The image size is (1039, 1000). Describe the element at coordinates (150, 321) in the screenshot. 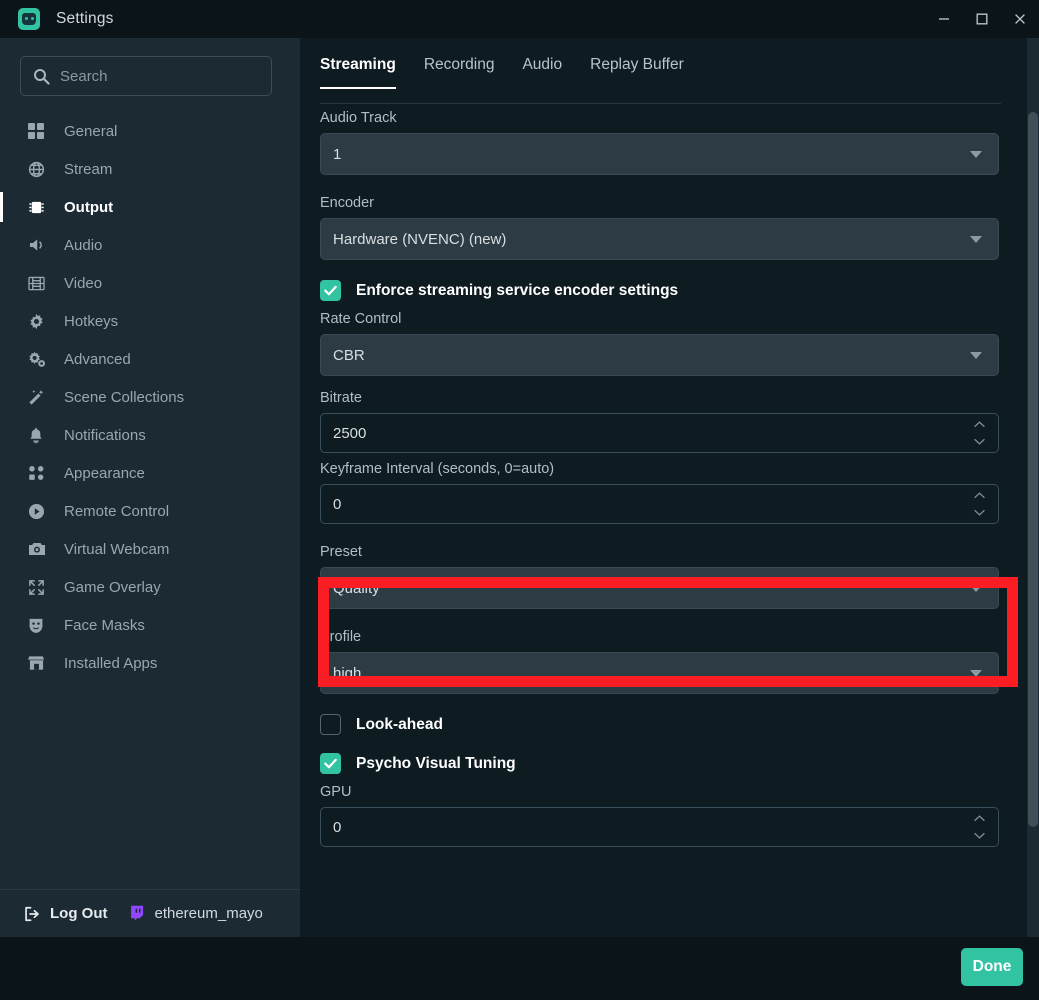

I see `sidebar-item-hotkeys: Hotkeys` at that location.